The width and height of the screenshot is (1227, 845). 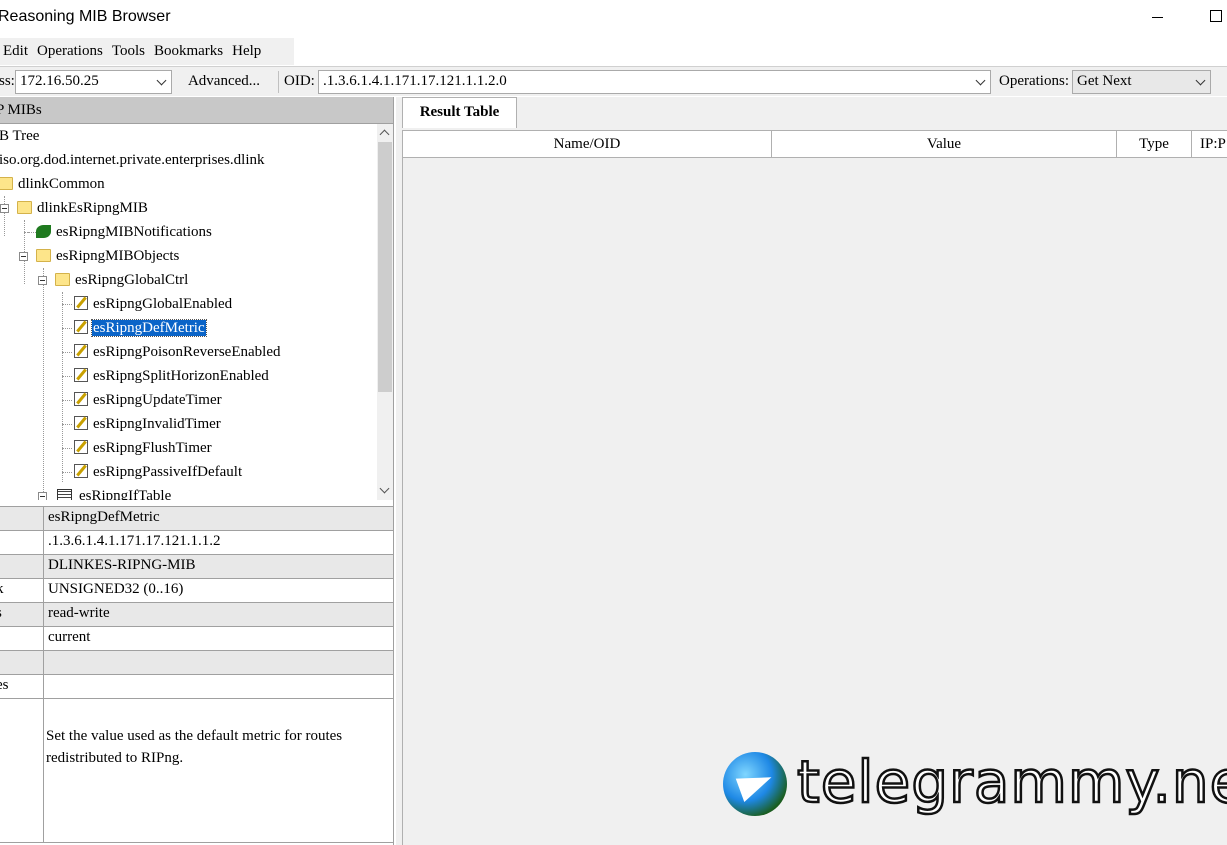 I want to click on menu-bar: Edit Operations Tools Bookmarks Help, so click(x=147, y=51).